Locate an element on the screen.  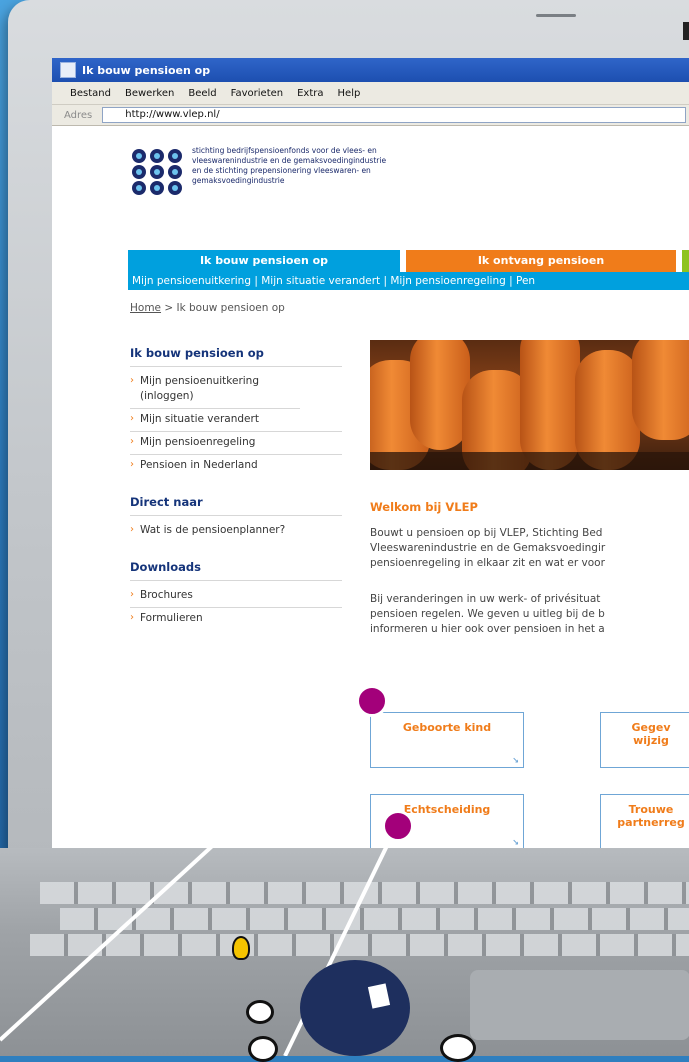
sidebar-heading: Downloads is located at coordinates (236, 570).